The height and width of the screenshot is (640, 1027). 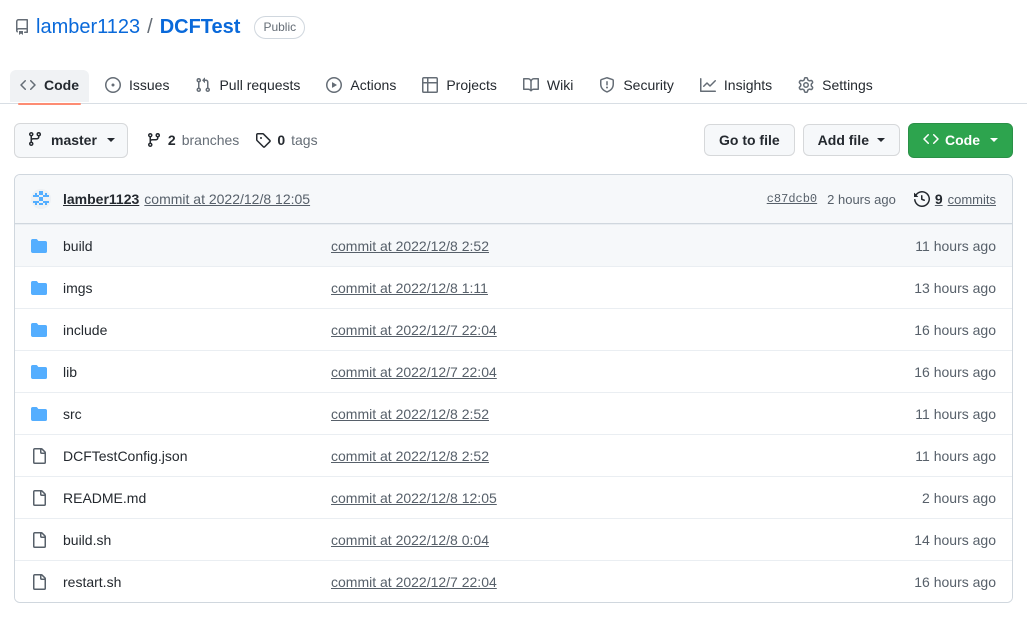 I want to click on play-icon, so click(x=334, y=85).